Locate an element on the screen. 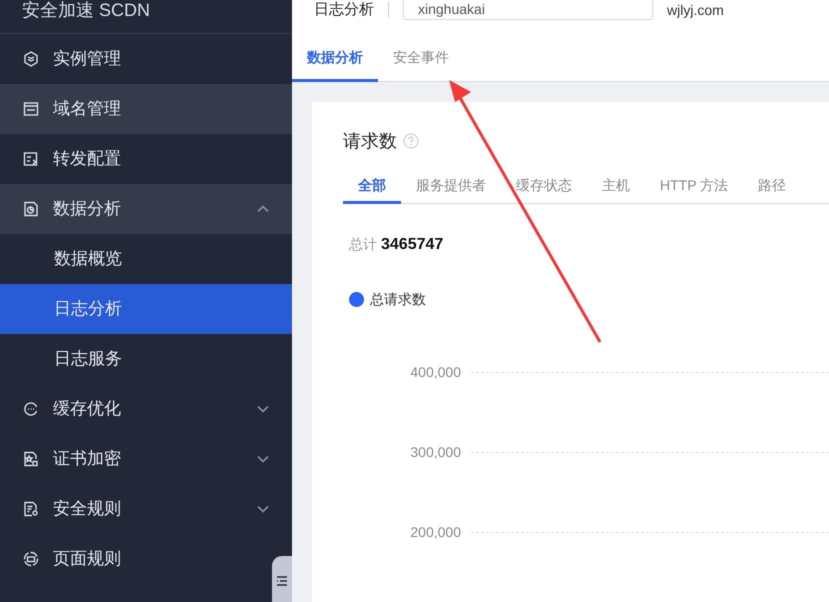  layers-icon is located at coordinates (31, 59).